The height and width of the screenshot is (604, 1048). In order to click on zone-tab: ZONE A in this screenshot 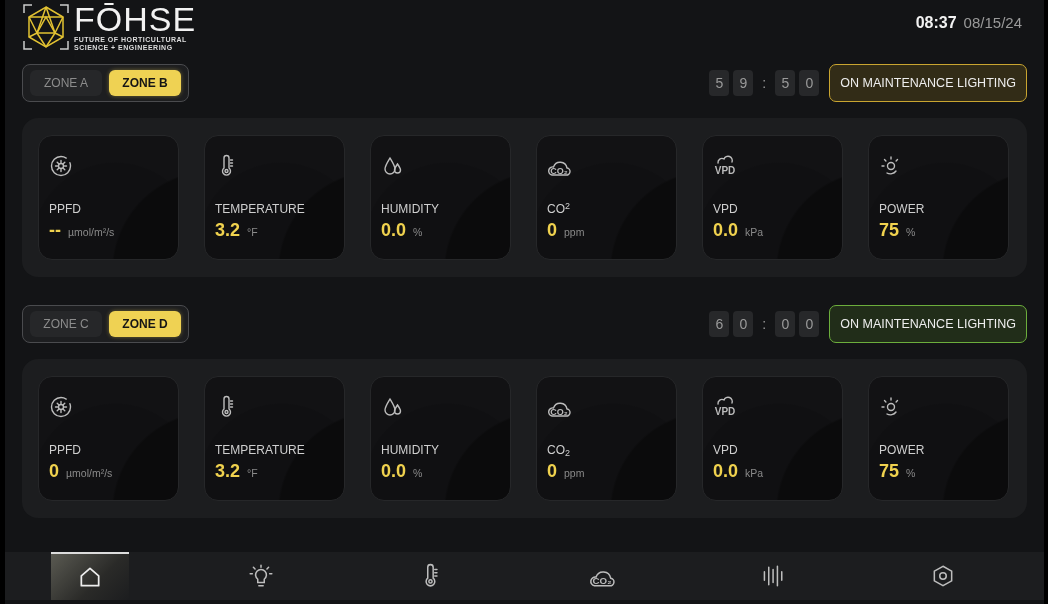, I will do `click(66, 83)`.